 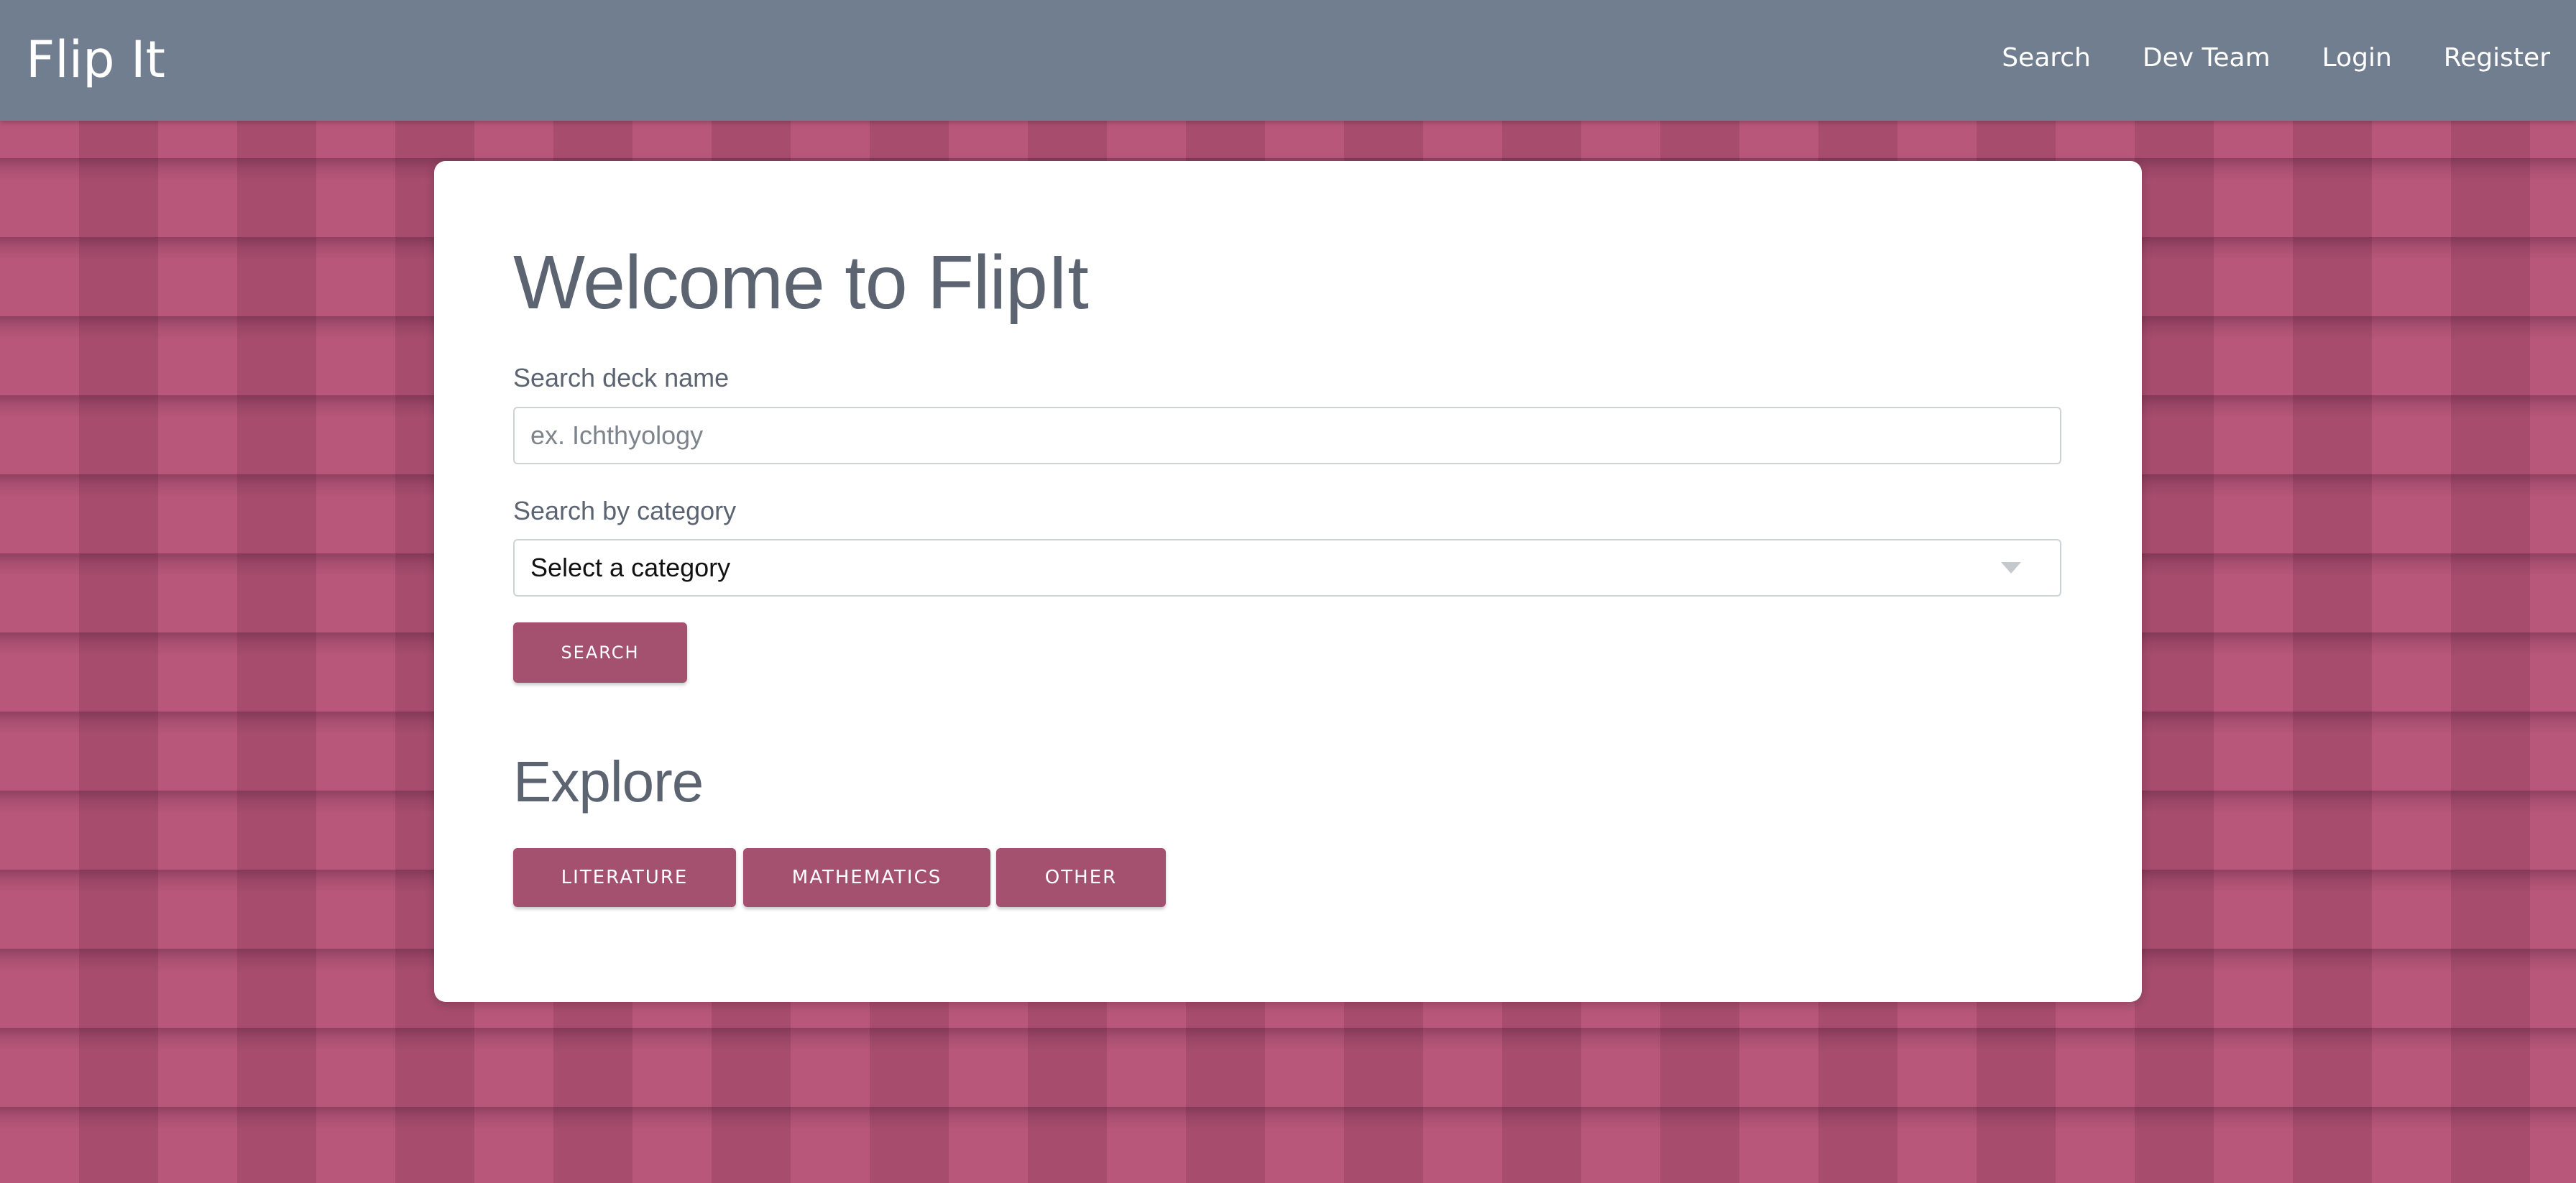 I want to click on chevron-down-icon, so click(x=2011, y=568).